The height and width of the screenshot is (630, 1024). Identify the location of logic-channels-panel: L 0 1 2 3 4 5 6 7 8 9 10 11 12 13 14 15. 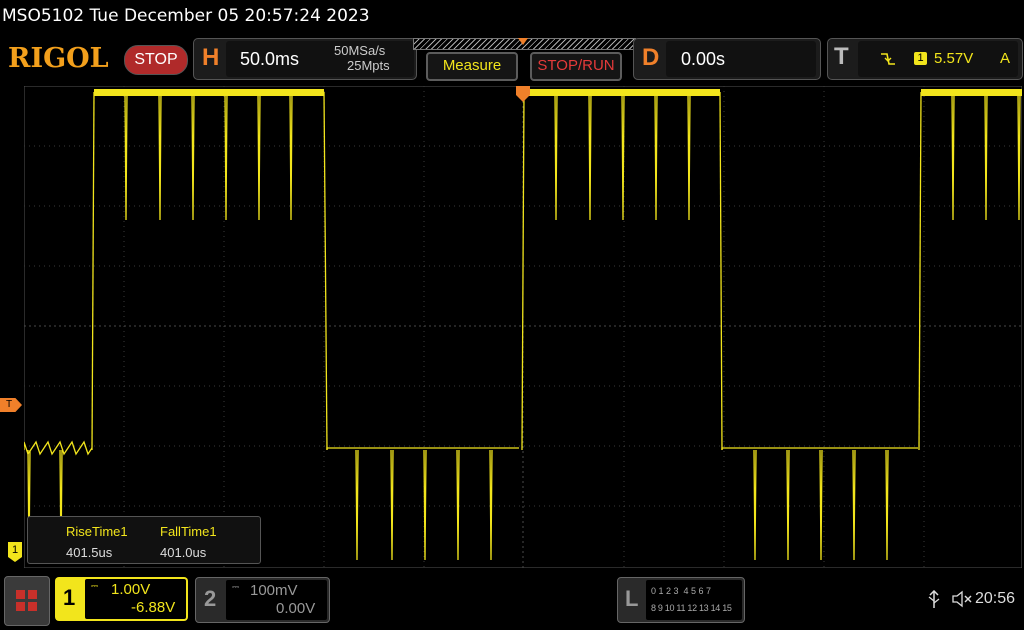
(681, 600).